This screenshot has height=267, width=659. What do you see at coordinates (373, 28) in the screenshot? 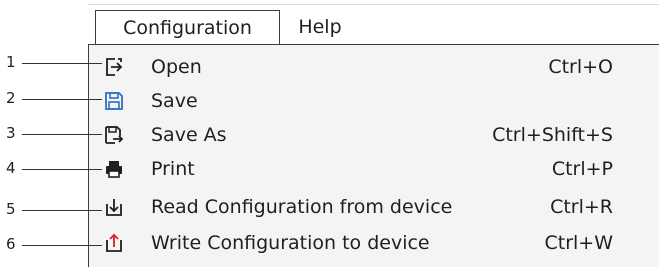
I see `menu-bar: Configuration Help` at bounding box center [373, 28].